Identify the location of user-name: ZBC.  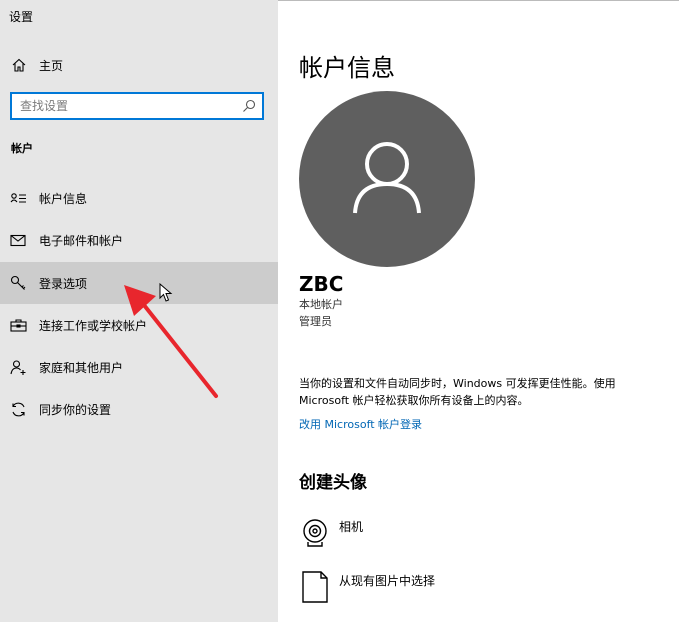
(321, 284).